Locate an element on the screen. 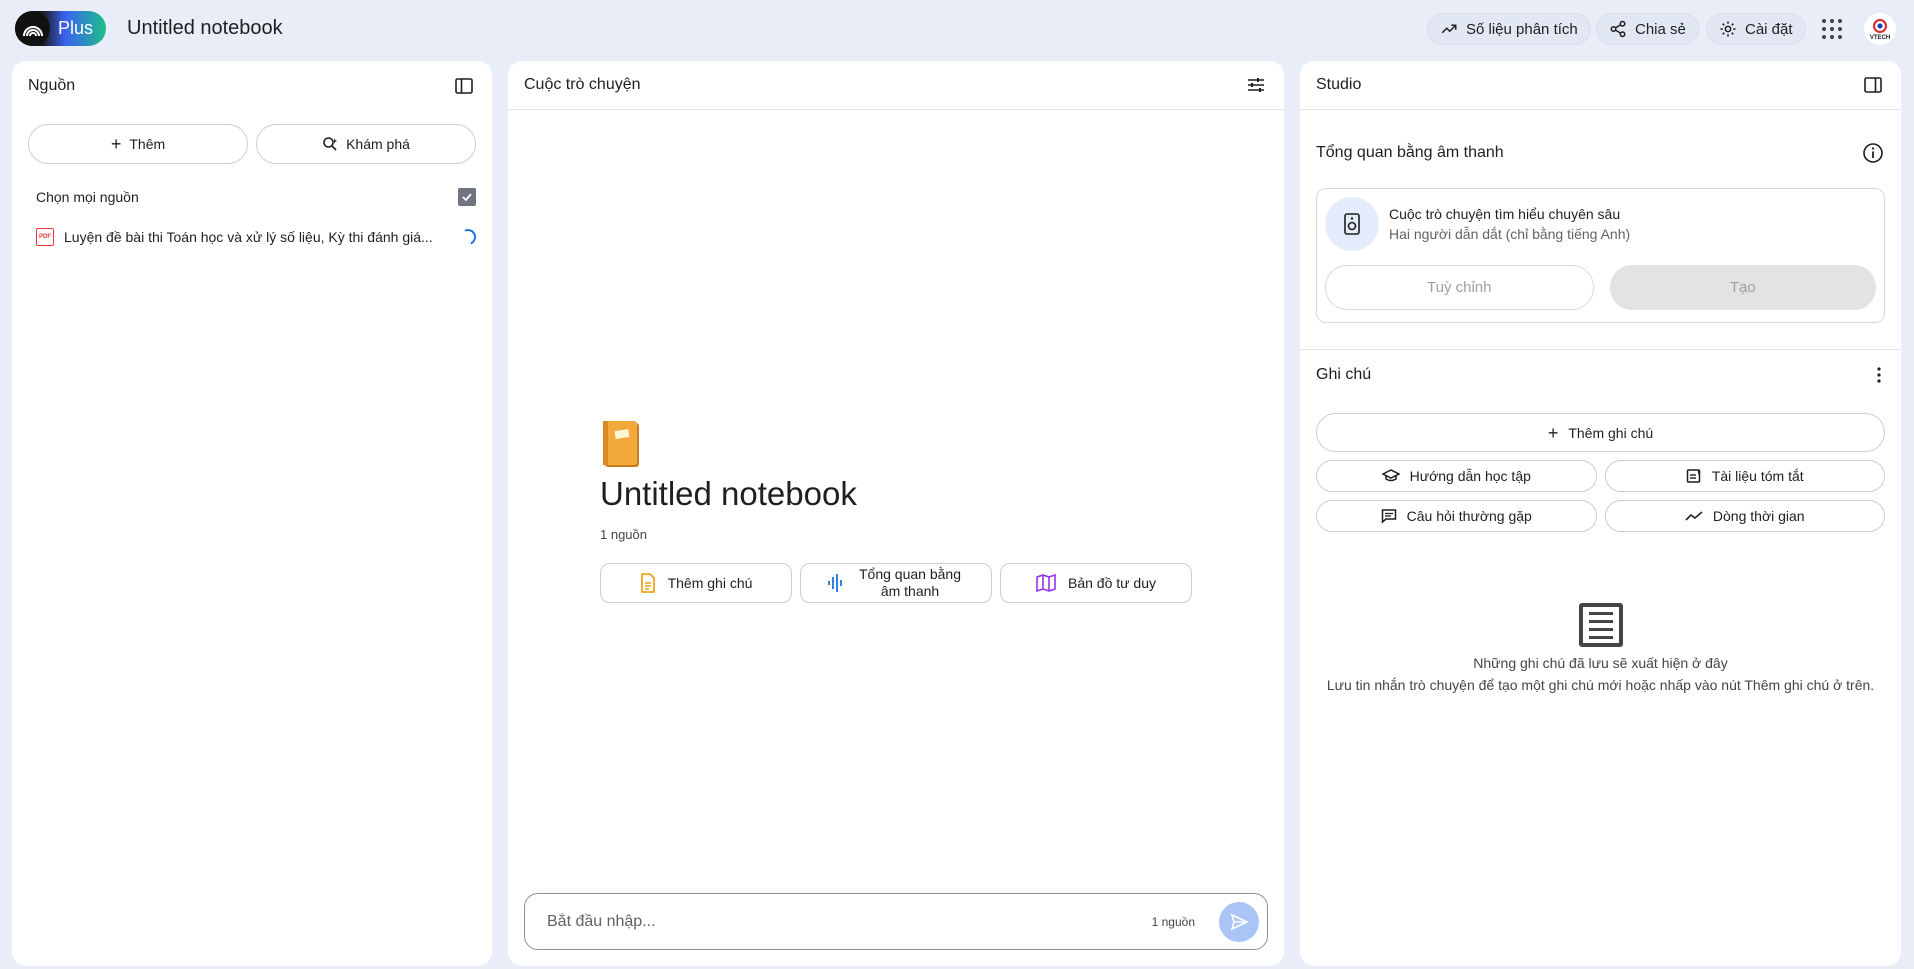 The height and width of the screenshot is (969, 1914). add-note-button: + Thêm ghi chú is located at coordinates (1600, 432).